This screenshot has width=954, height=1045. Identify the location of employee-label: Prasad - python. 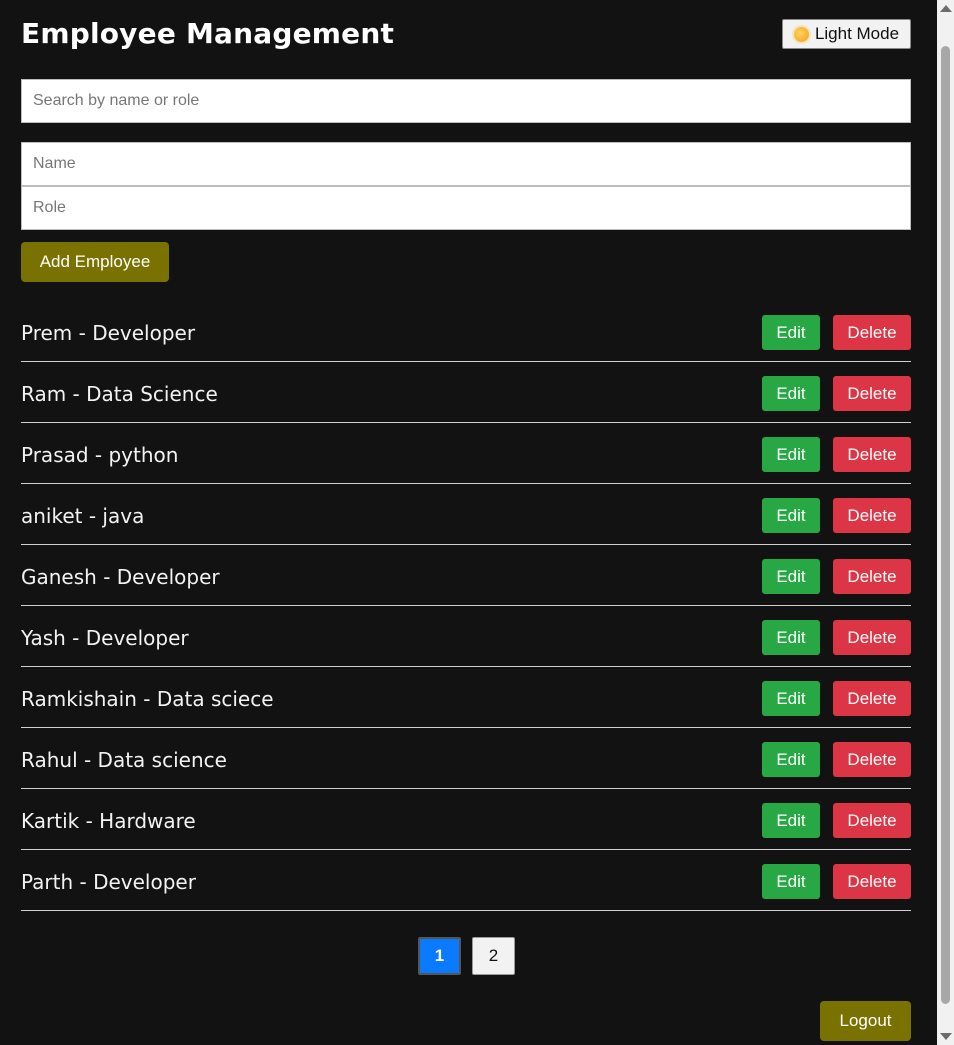
(100, 455).